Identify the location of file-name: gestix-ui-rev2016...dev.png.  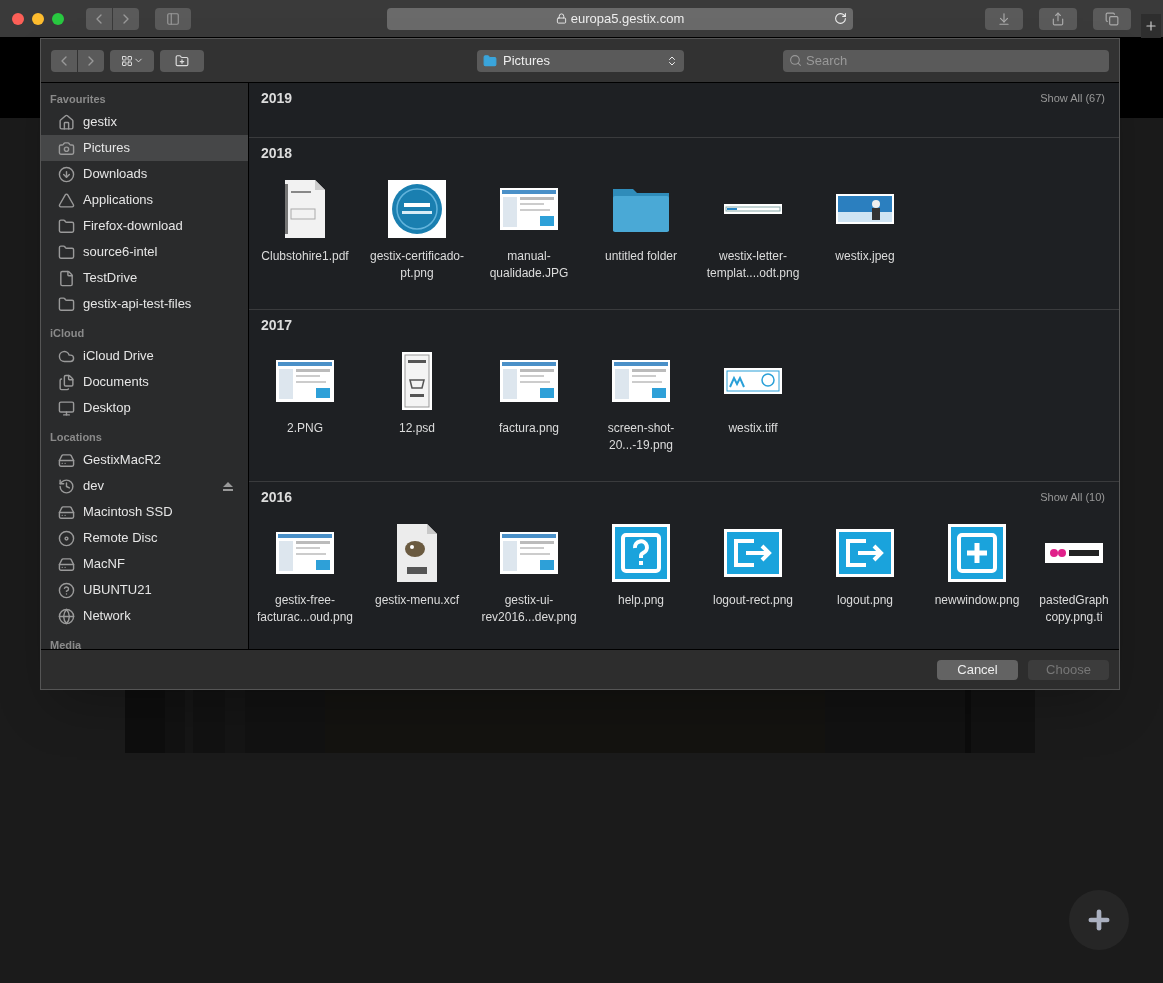
(529, 609).